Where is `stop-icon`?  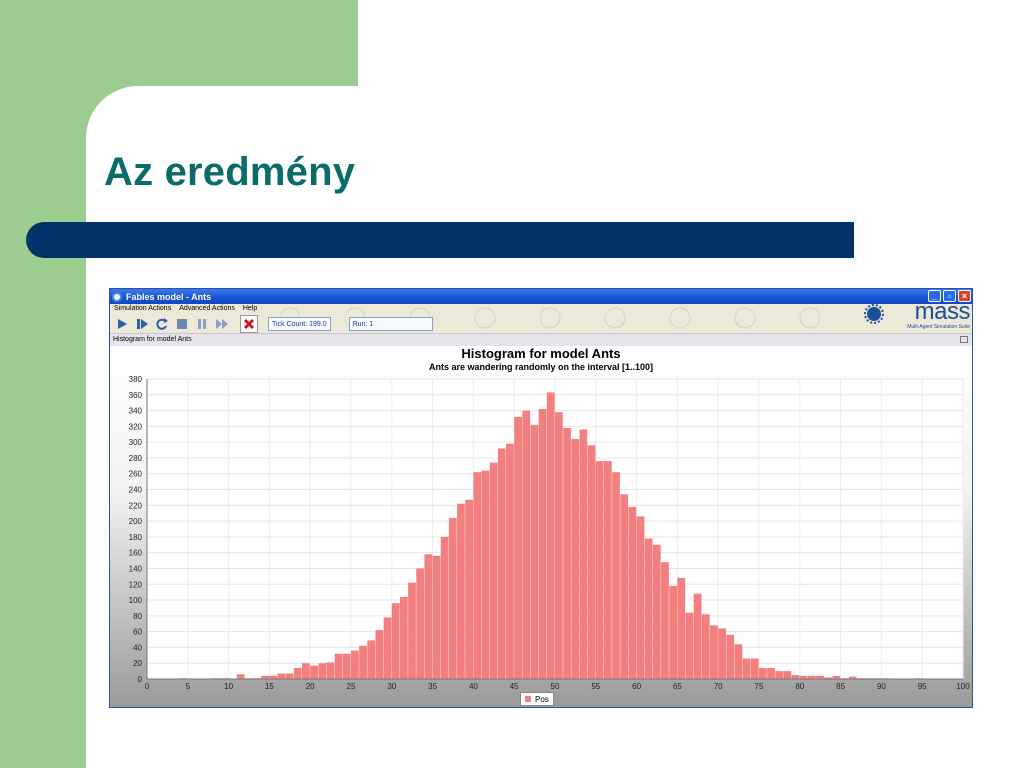 stop-icon is located at coordinates (182, 324).